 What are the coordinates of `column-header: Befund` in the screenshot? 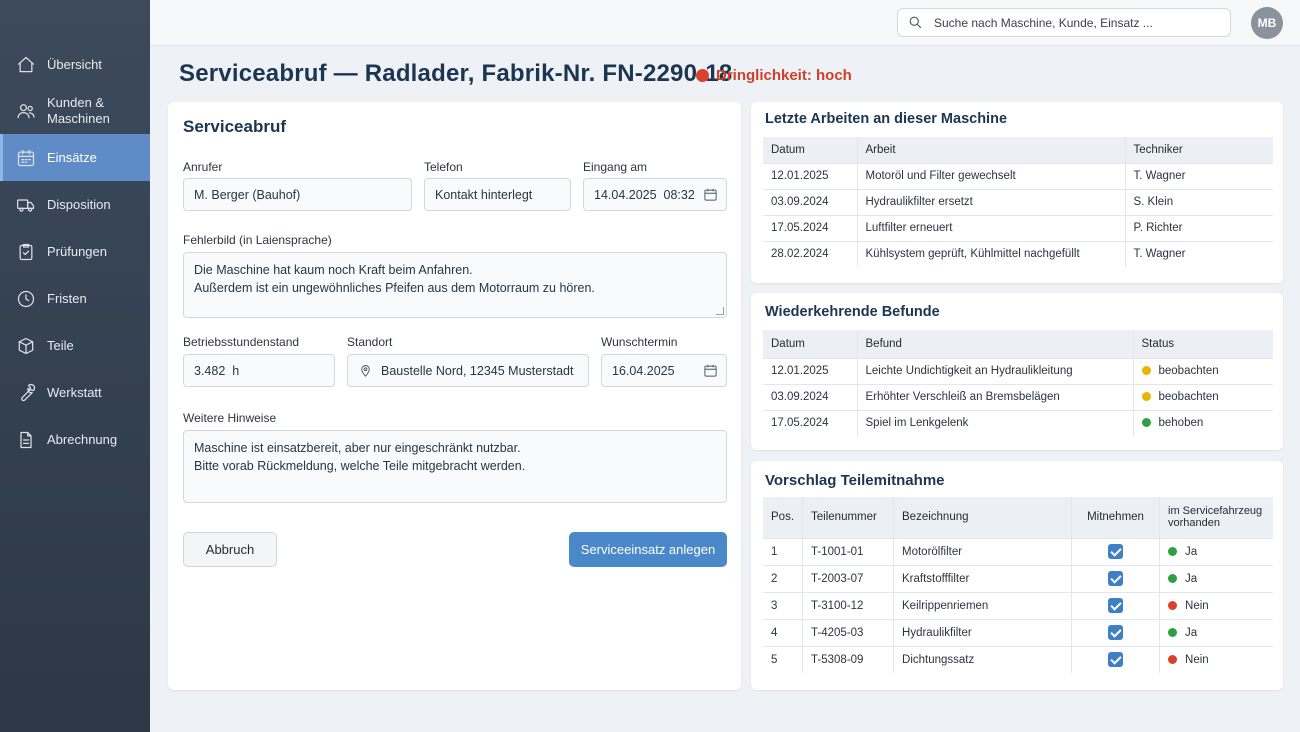 It's located at (994, 344).